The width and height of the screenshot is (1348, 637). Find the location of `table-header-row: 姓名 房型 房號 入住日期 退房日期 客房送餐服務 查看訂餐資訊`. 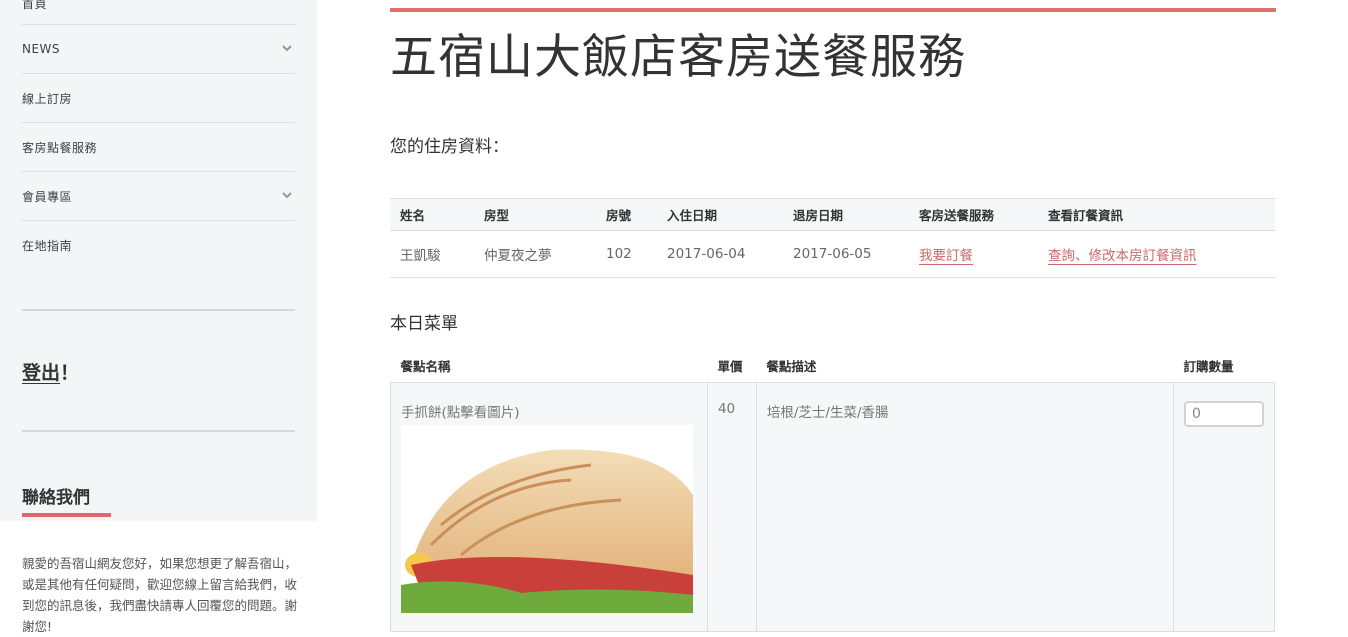

table-header-row: 姓名 房型 房號 入住日期 退房日期 客房送餐服務 查看訂餐資訊 is located at coordinates (832, 214).